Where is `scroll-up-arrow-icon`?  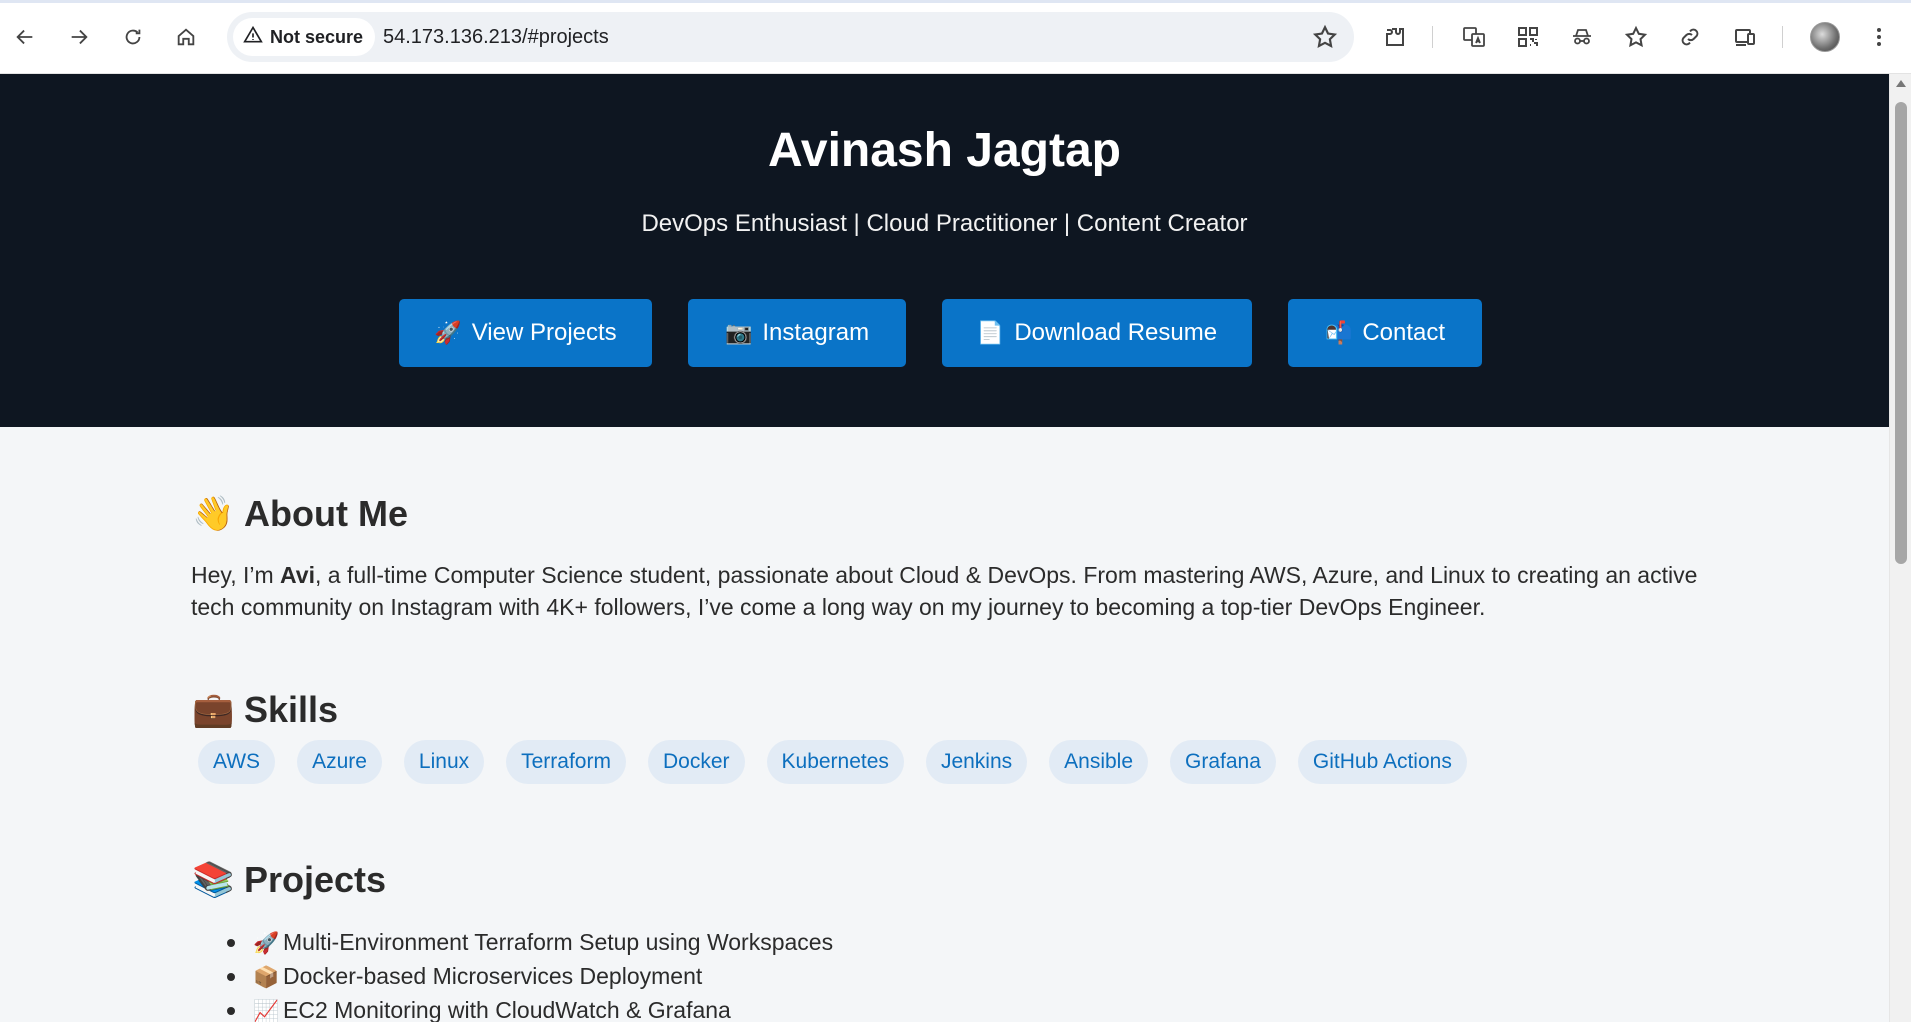 scroll-up-arrow-icon is located at coordinates (1901, 83).